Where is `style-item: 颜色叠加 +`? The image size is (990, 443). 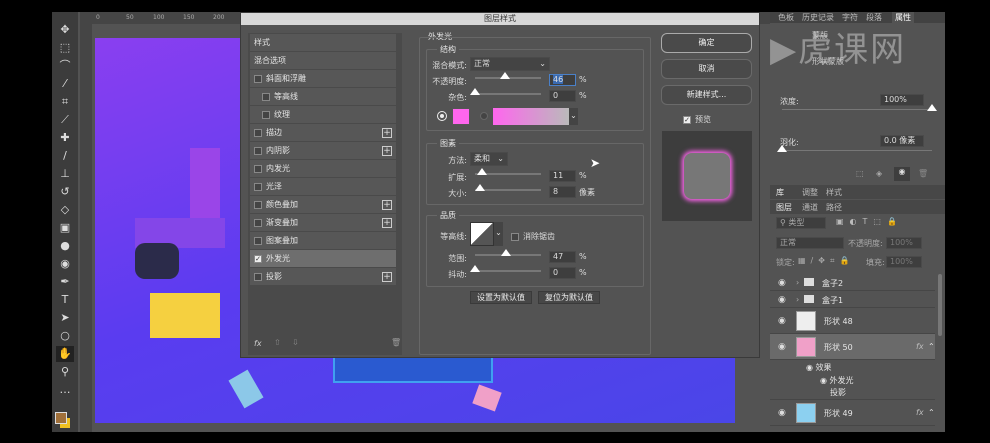 style-item: 颜色叠加 + is located at coordinates (323, 204).